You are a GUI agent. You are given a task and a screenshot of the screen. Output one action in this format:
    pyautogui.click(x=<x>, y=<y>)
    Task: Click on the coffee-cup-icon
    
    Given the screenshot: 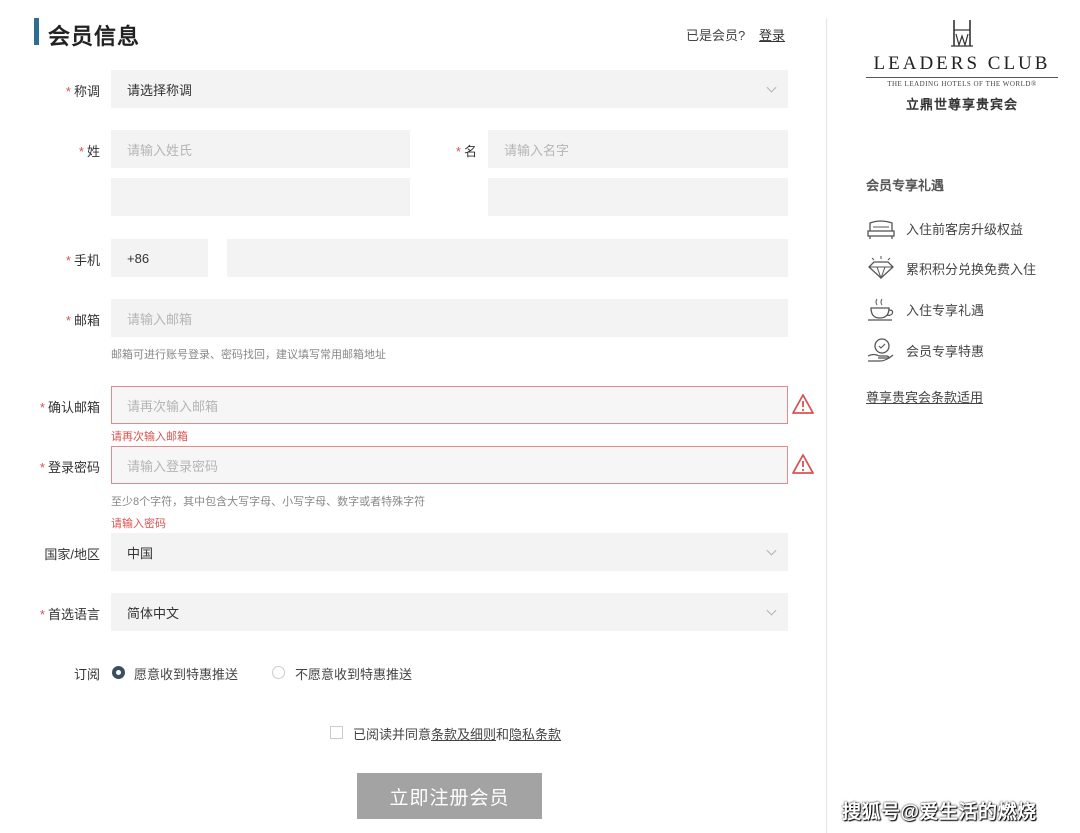 What is the action you would take?
    pyautogui.click(x=881, y=309)
    